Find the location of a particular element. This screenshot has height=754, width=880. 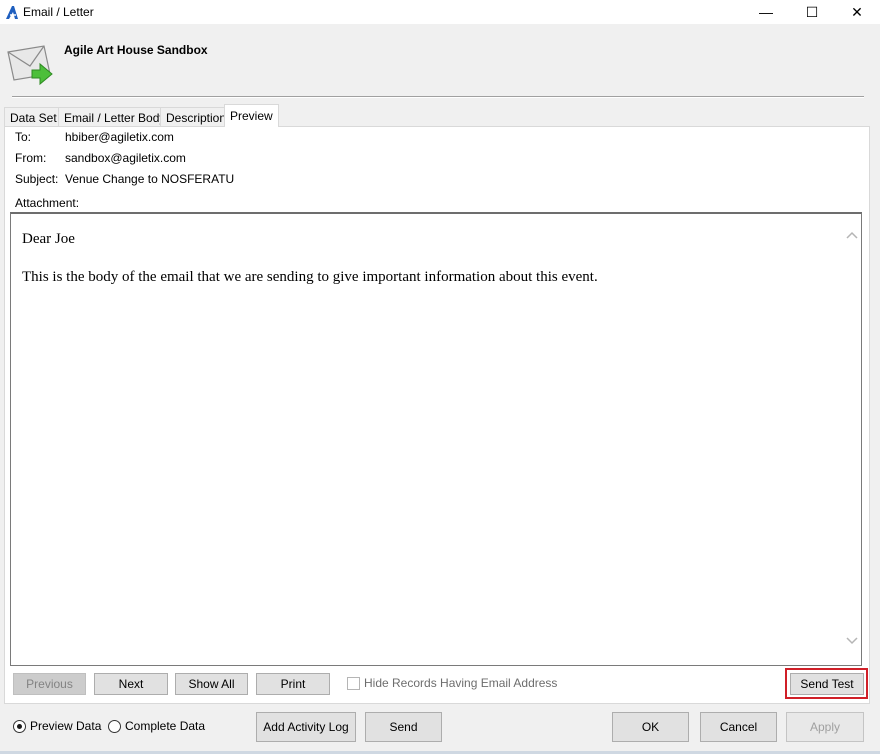

scroll-up-icon is located at coordinates (852, 235).